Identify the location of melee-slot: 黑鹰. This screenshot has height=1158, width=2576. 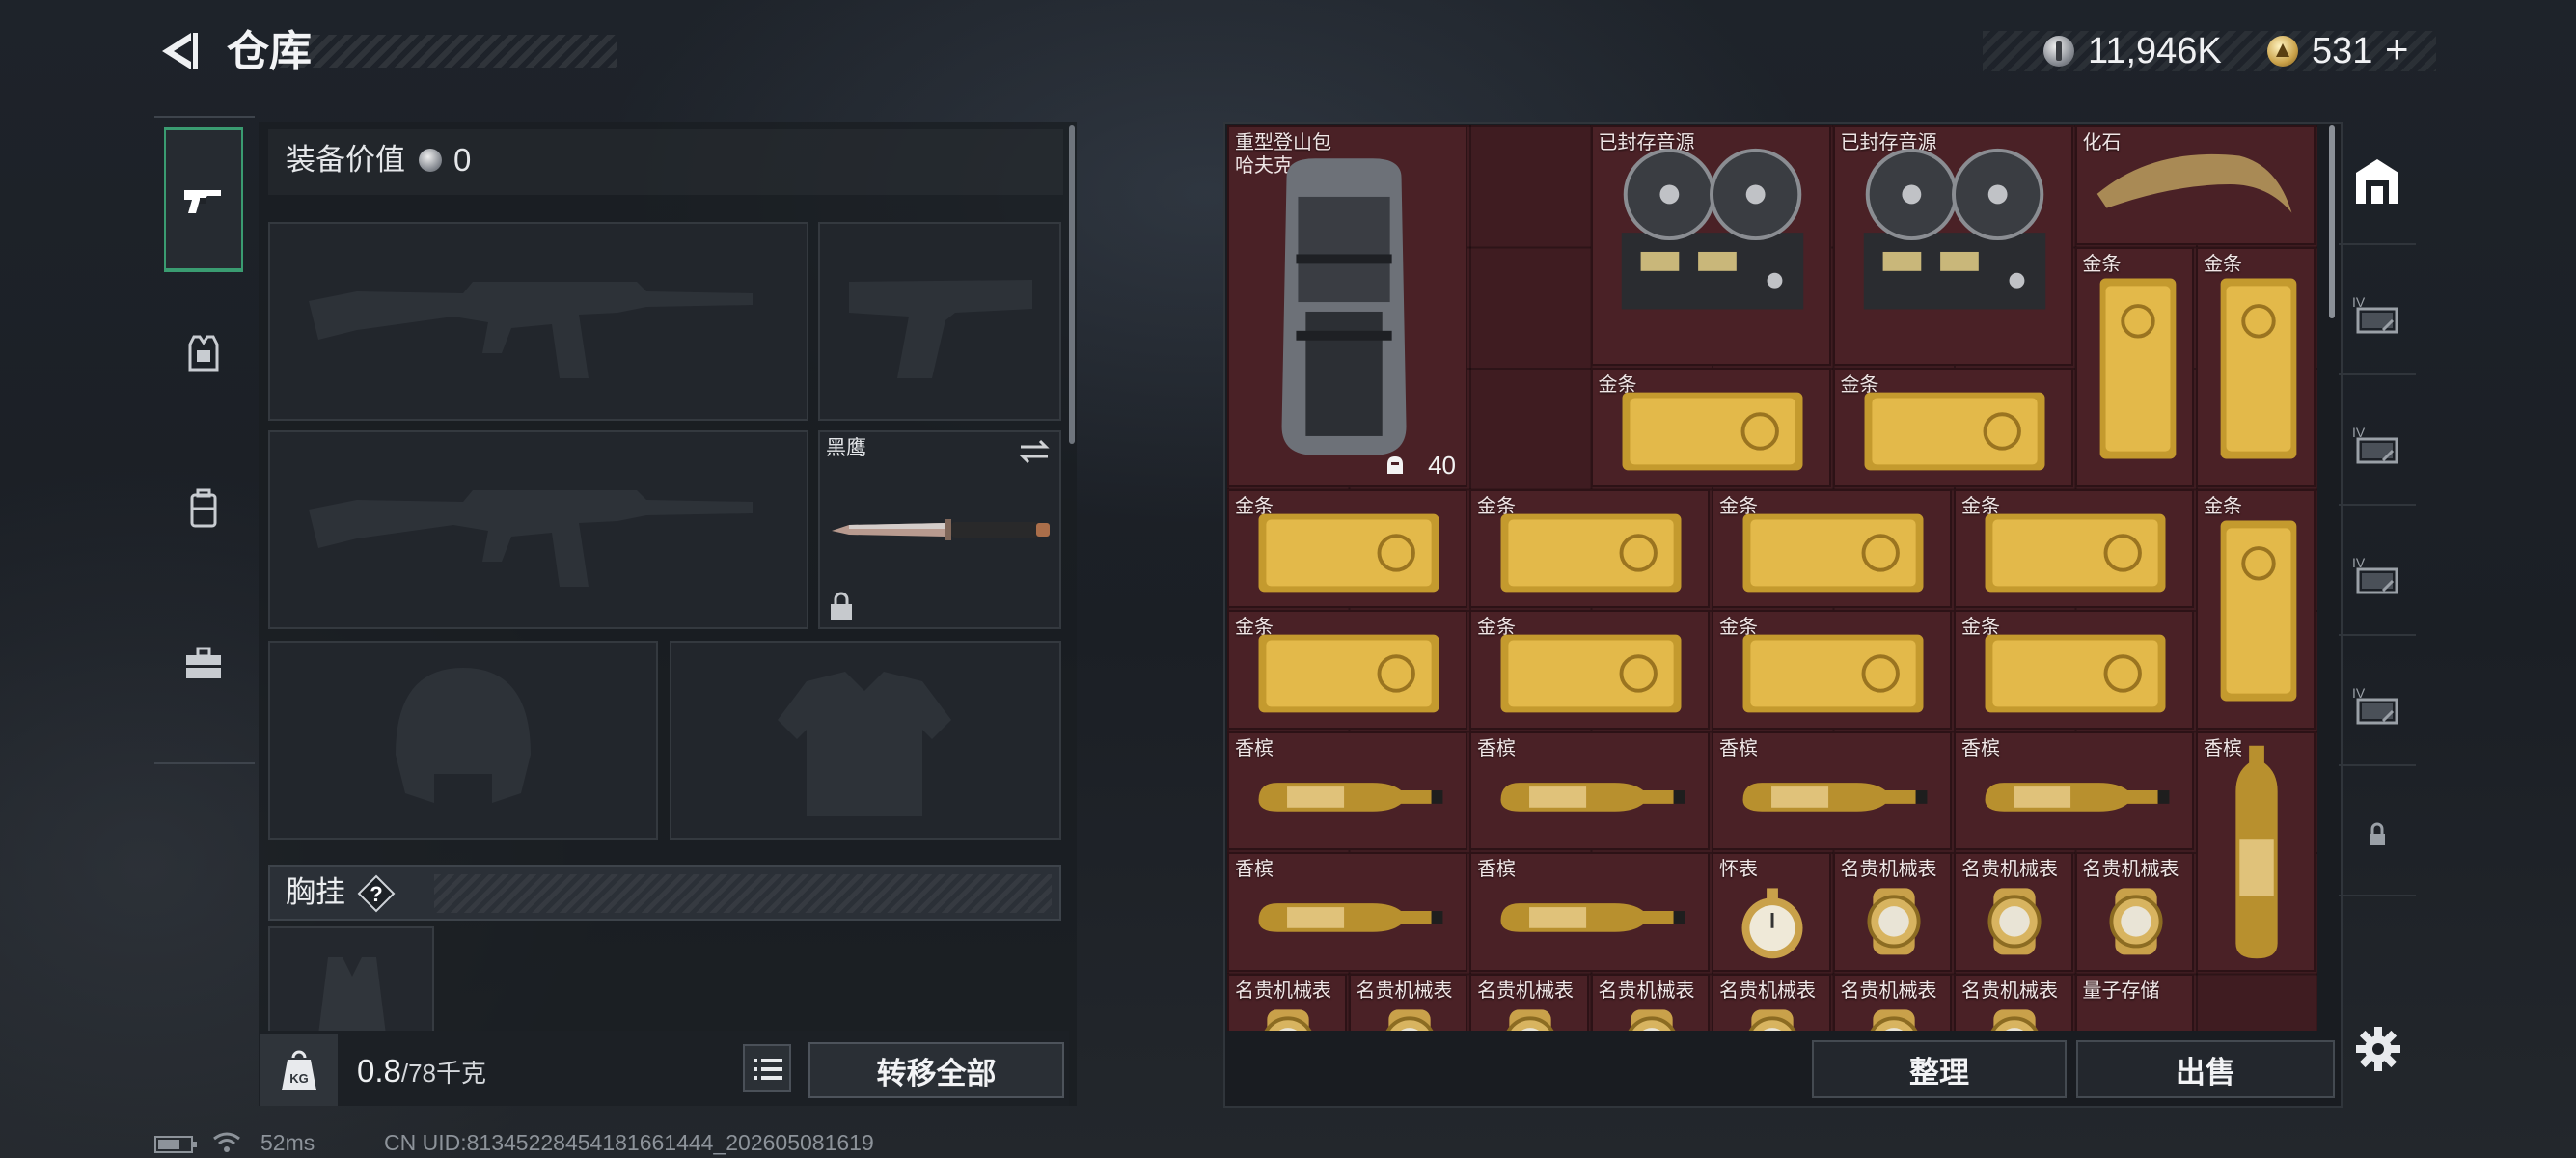
(939, 529).